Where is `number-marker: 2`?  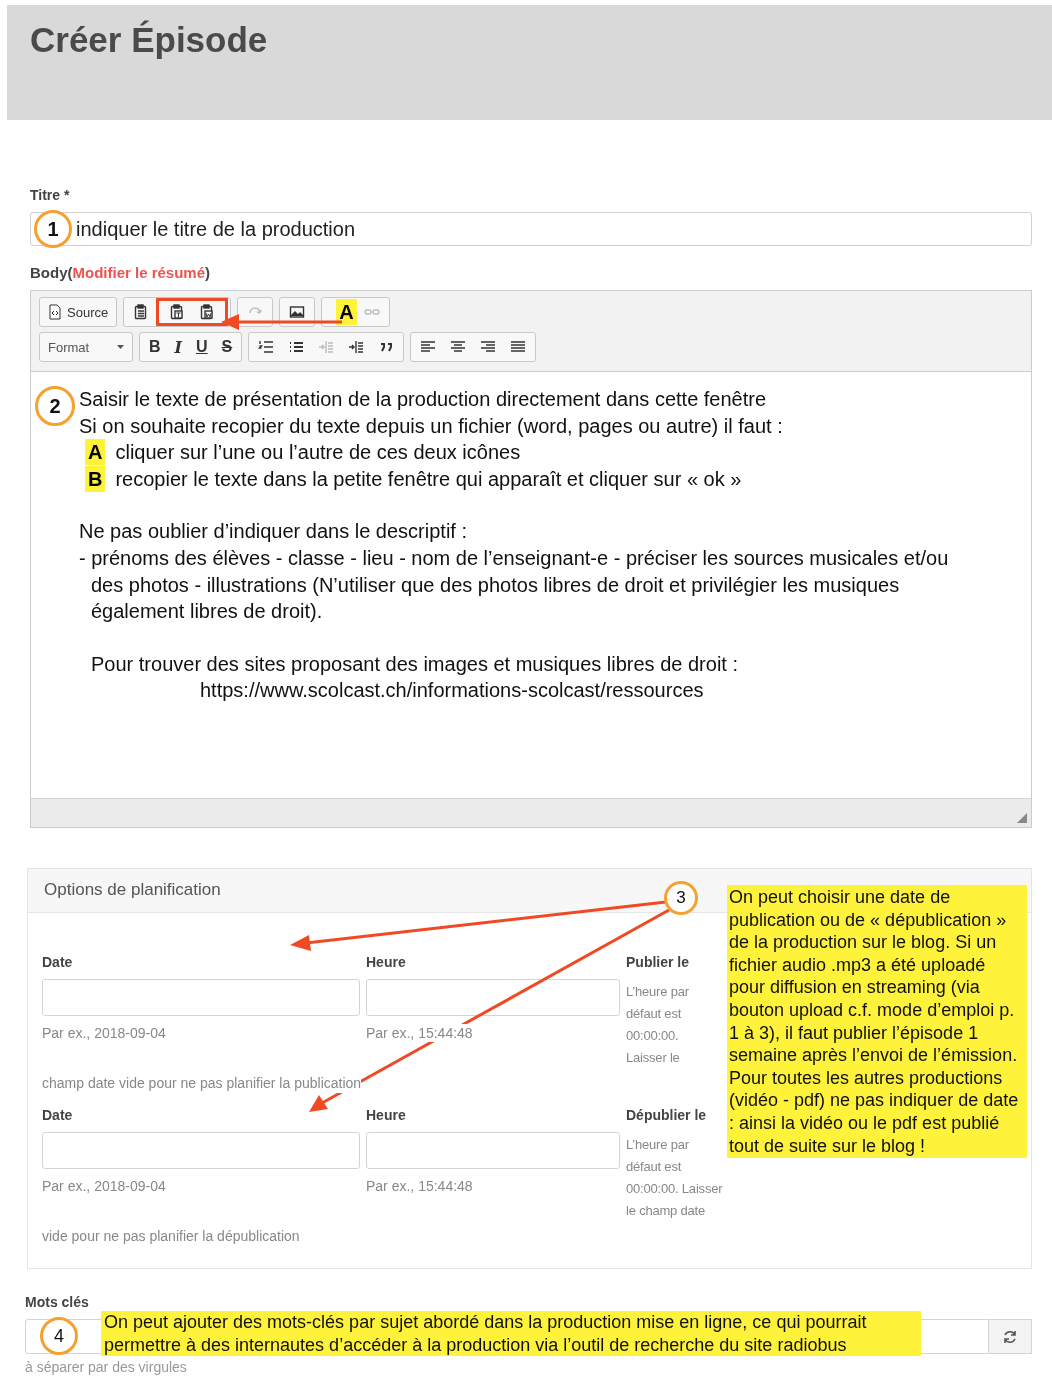 number-marker: 2 is located at coordinates (55, 406).